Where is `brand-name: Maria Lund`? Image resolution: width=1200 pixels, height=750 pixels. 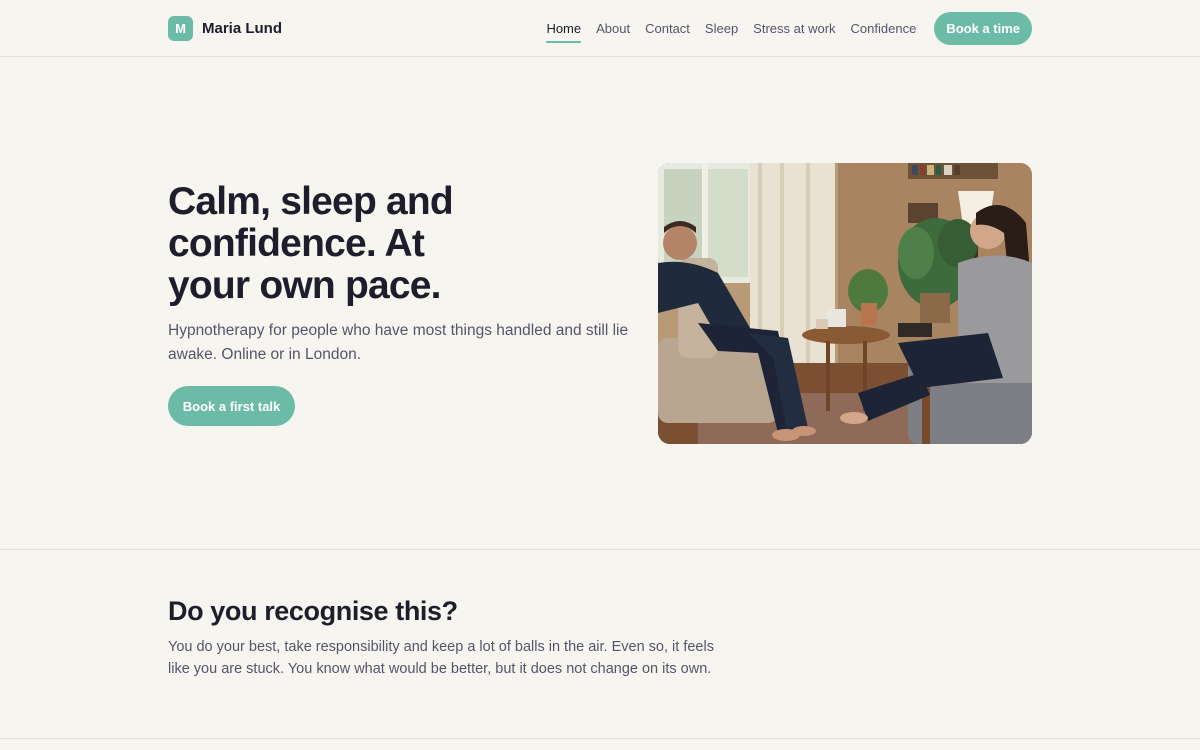
brand-name: Maria Lund is located at coordinates (242, 28).